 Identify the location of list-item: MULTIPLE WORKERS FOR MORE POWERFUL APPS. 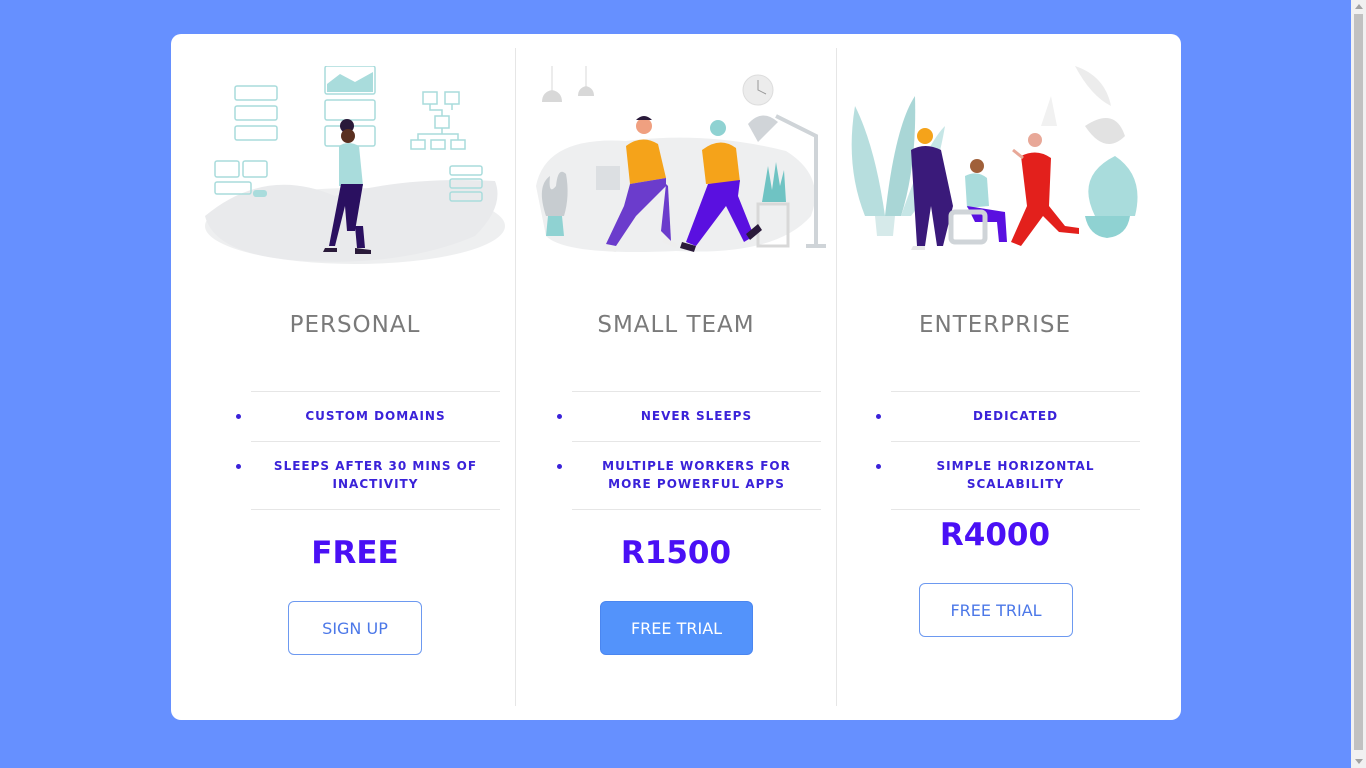
(689, 476).